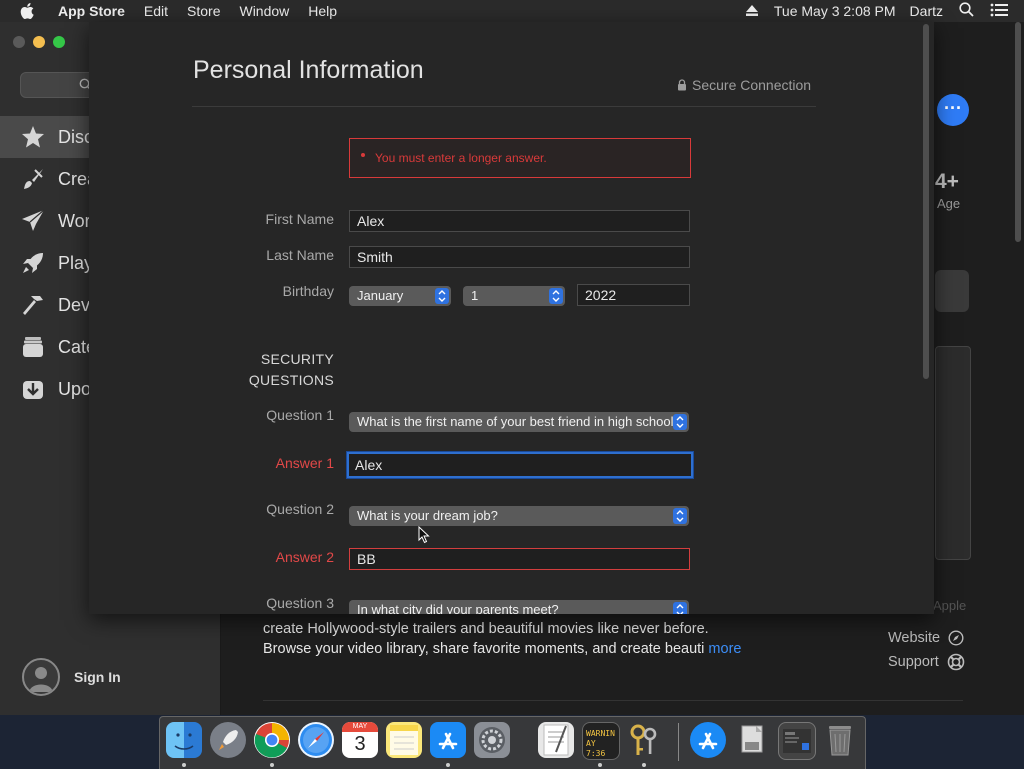 Image resolution: width=1024 pixels, height=769 pixels. I want to click on question-1-label: Question 1, so click(300, 415).